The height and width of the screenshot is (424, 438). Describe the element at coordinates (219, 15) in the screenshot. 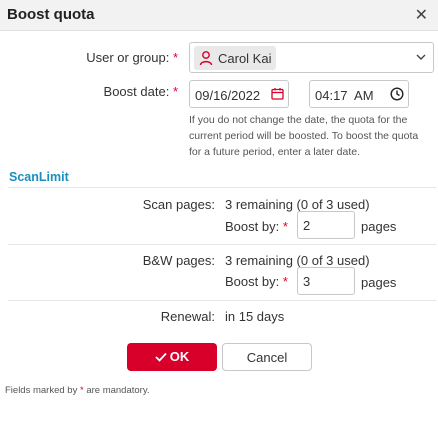

I see `dialog-titlebar: Boost quota ✕` at that location.